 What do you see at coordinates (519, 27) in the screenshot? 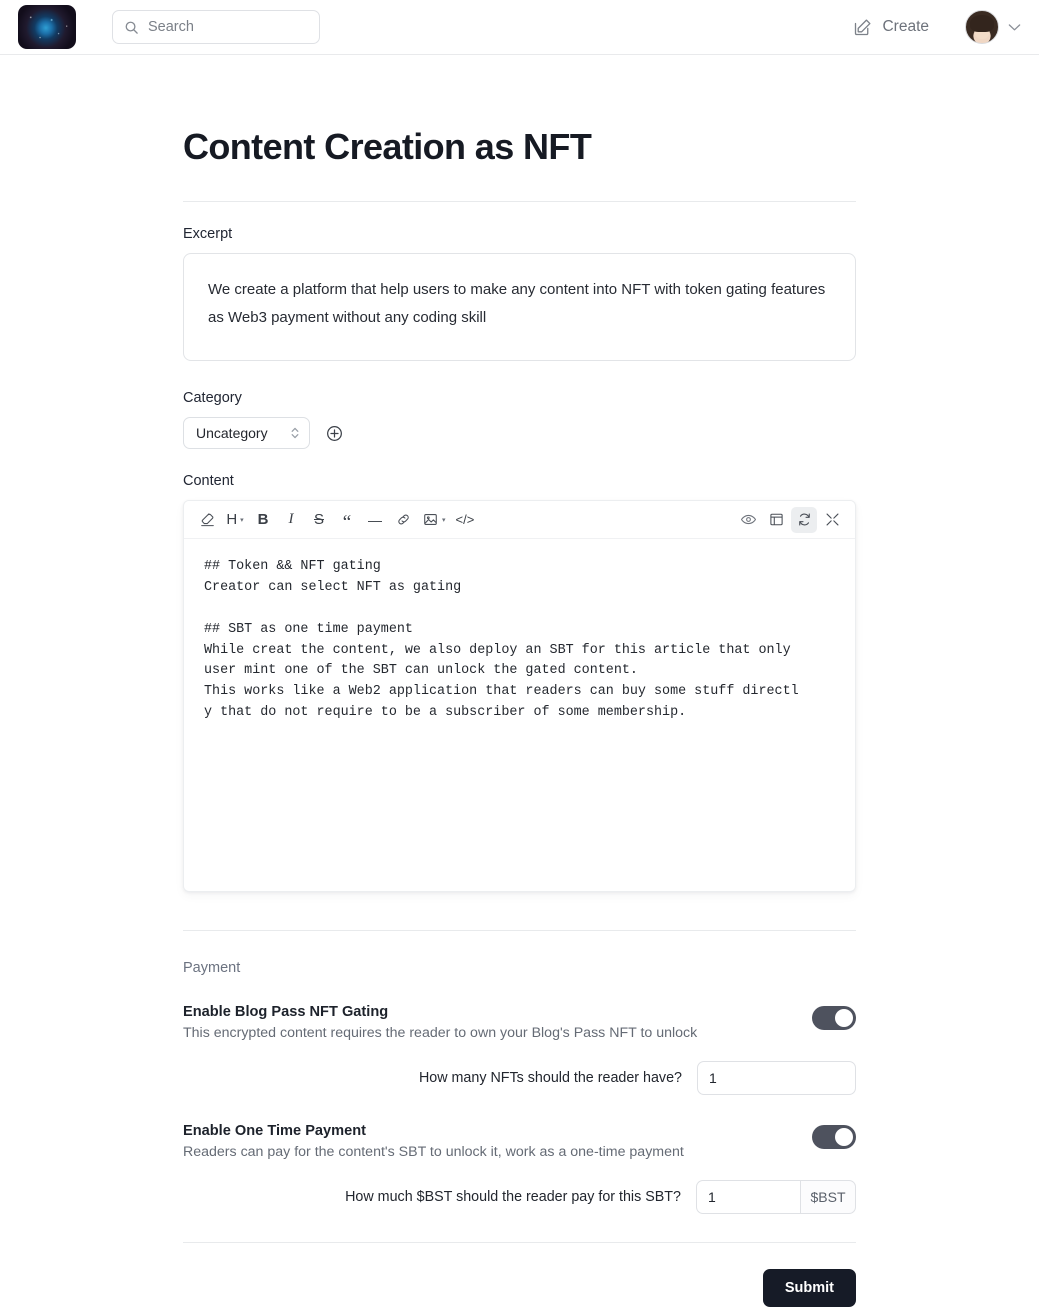
I see `top-navigation-bar: Search Create` at bounding box center [519, 27].